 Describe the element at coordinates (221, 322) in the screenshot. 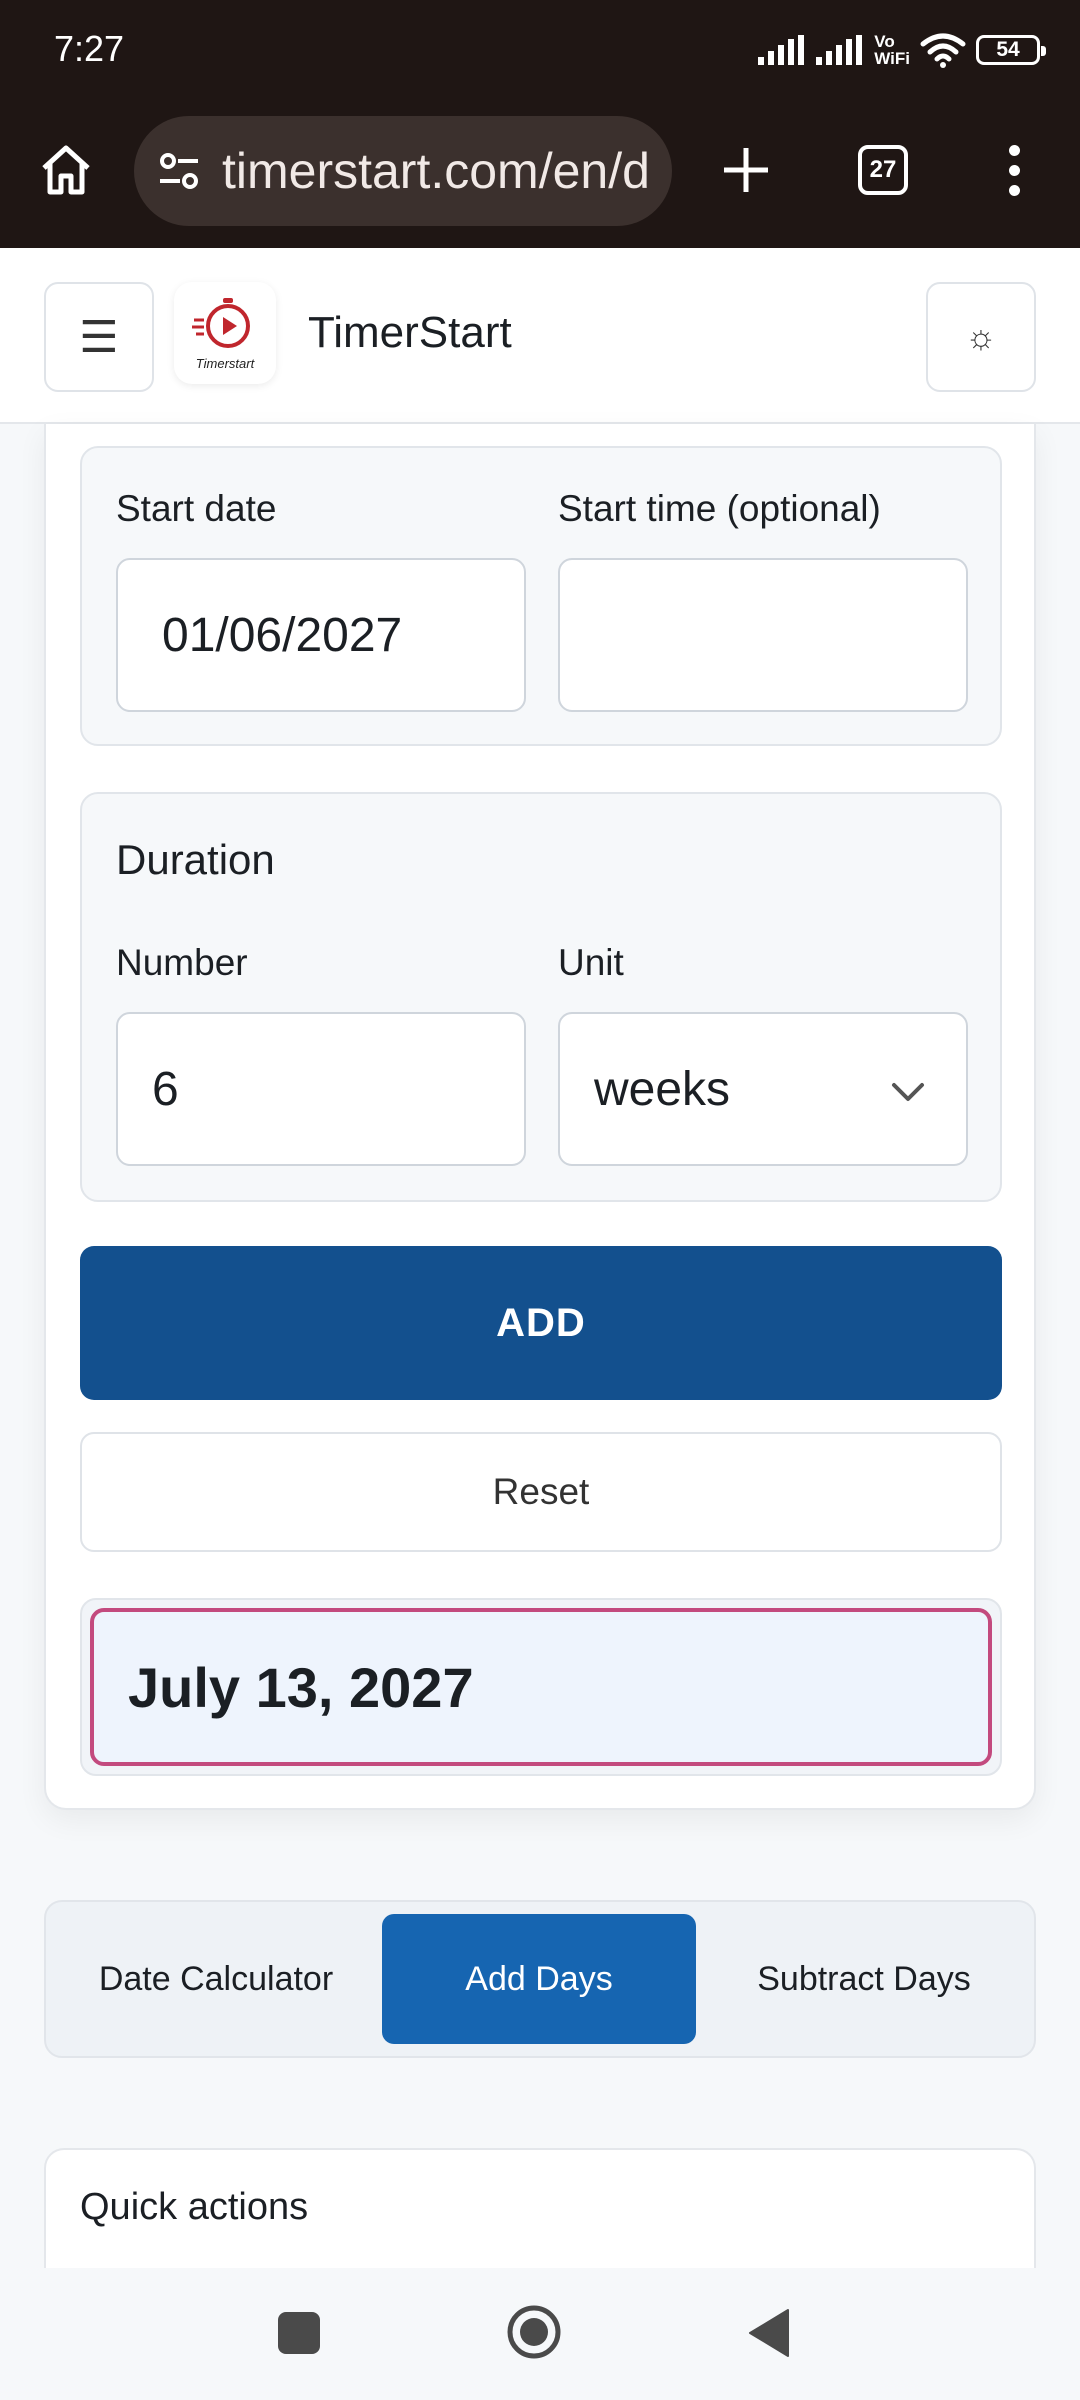

I see `stopwatch-logo-icon` at that location.